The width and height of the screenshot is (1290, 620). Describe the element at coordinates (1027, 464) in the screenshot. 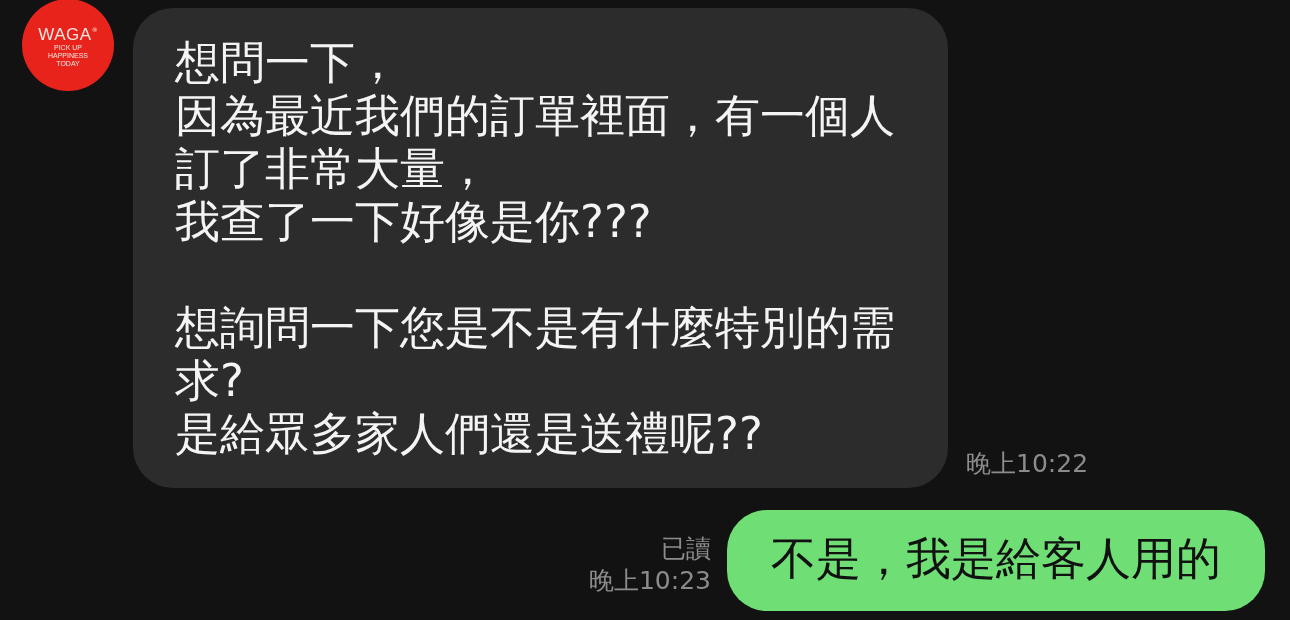

I see `timestamp: 晚上10:22` at that location.